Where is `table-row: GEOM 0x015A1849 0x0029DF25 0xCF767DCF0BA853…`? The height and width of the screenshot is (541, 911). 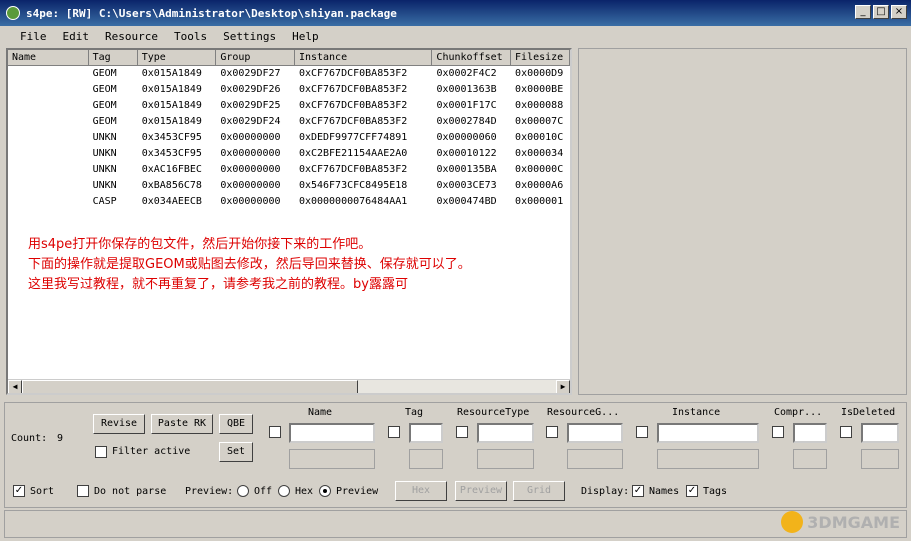
table-row: GEOM 0x015A1849 0x0029DF25 0xCF767DCF0BA853… is located at coordinates (289, 106).